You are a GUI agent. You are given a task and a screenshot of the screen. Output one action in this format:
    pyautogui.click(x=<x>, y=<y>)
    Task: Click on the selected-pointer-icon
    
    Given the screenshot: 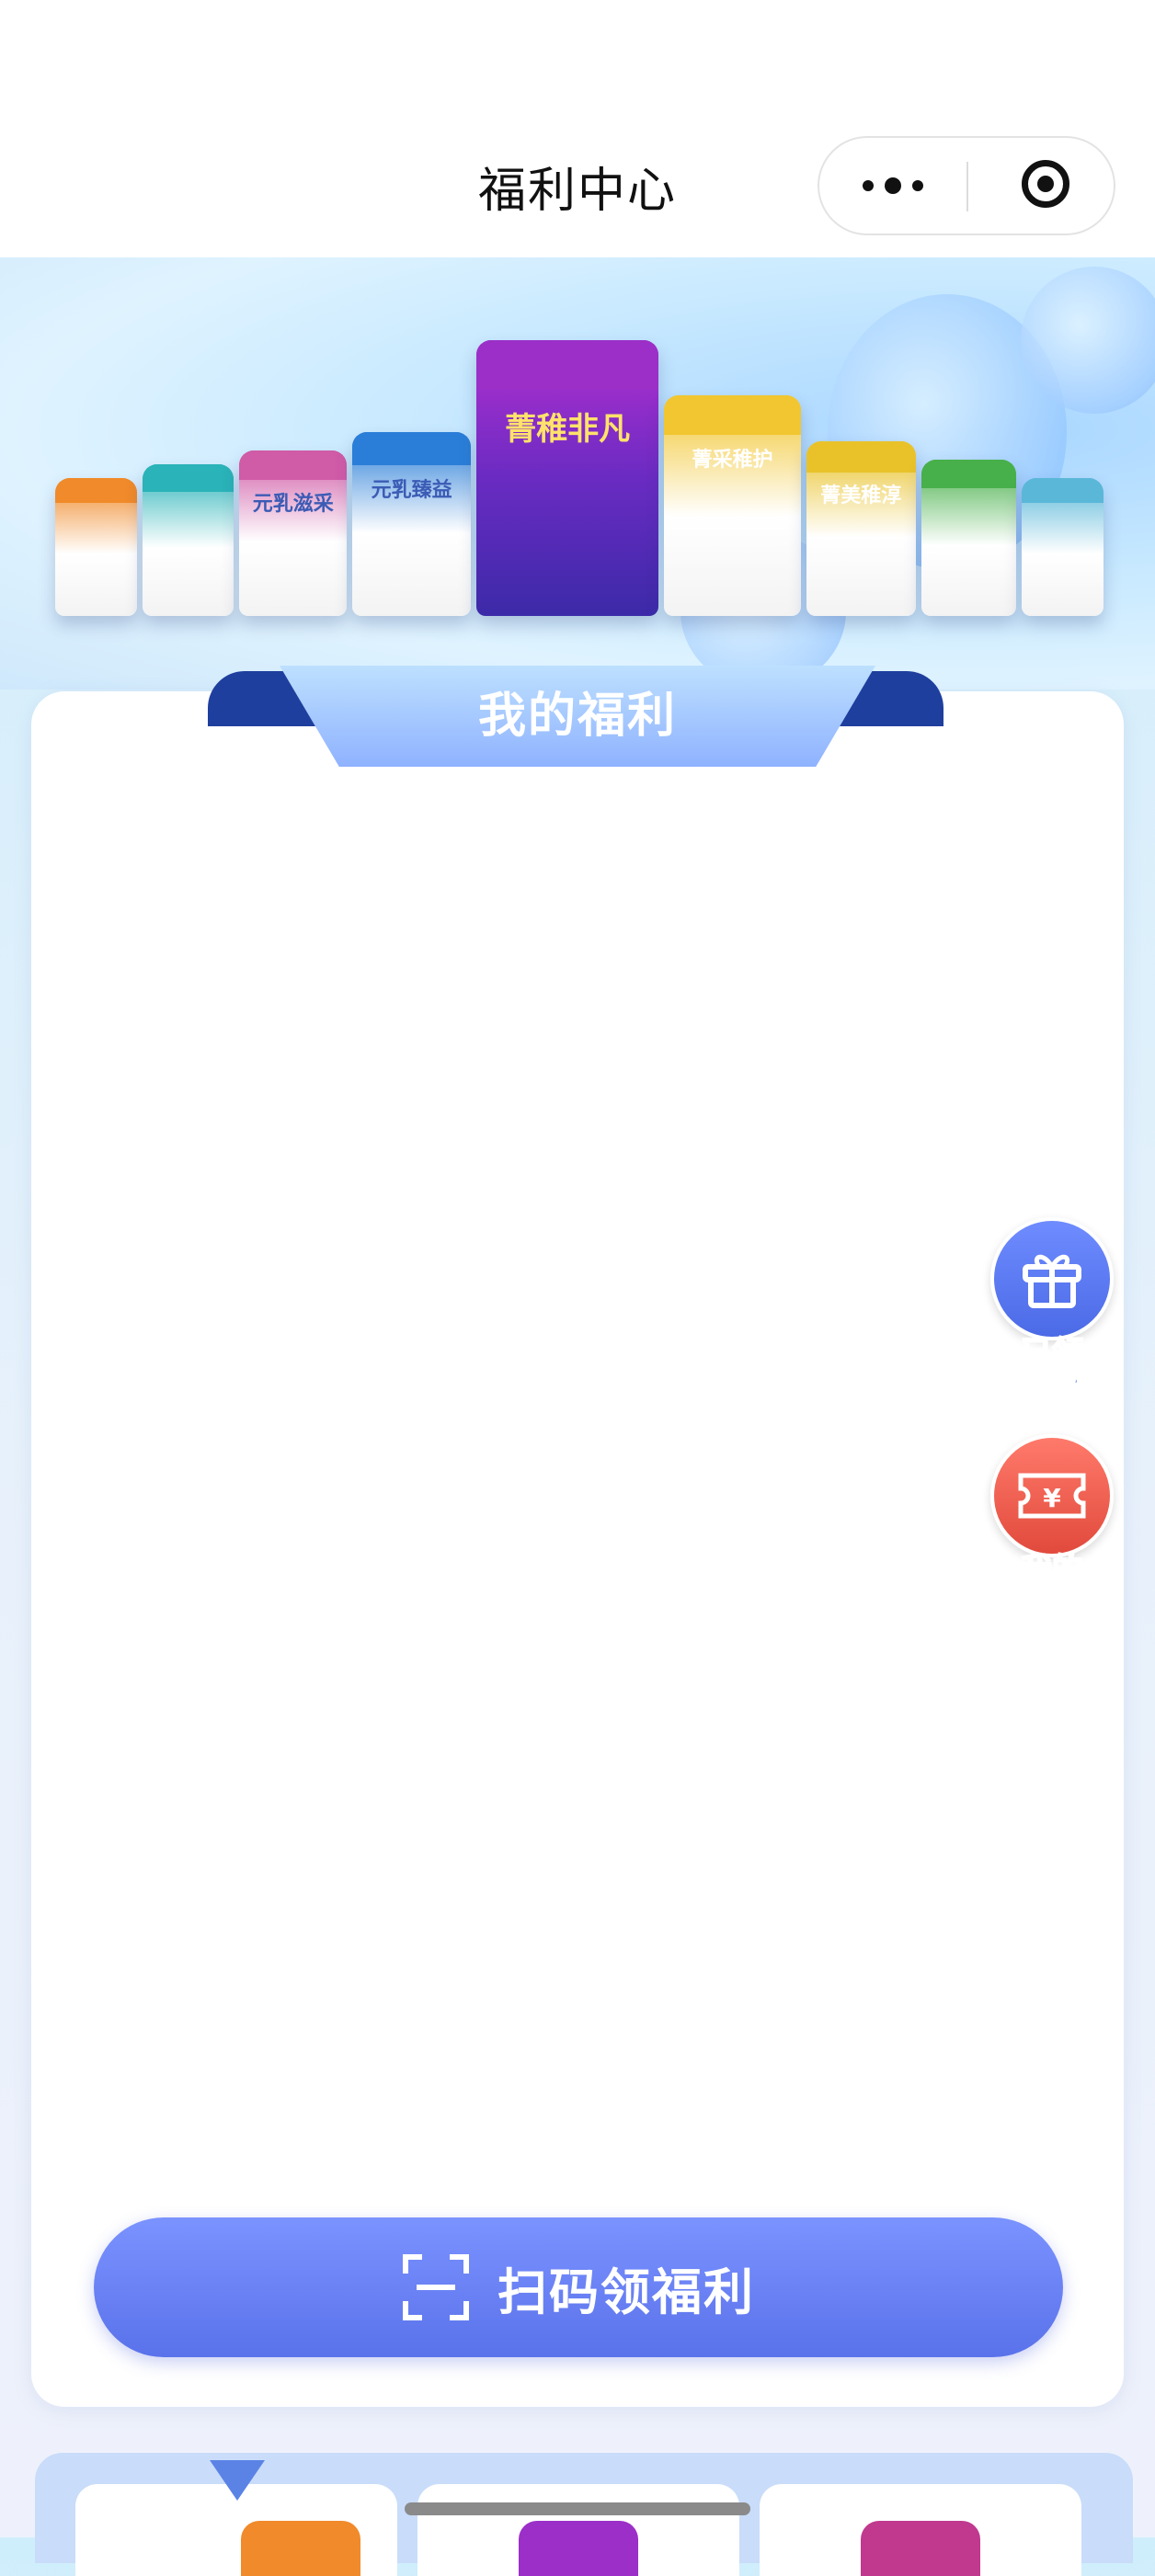 What is the action you would take?
    pyautogui.click(x=237, y=2480)
    